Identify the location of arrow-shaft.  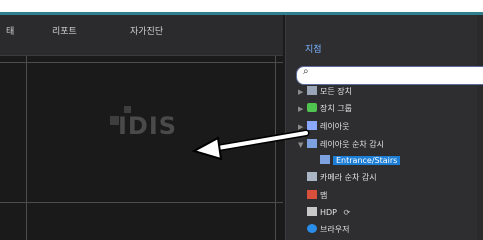
(259, 141).